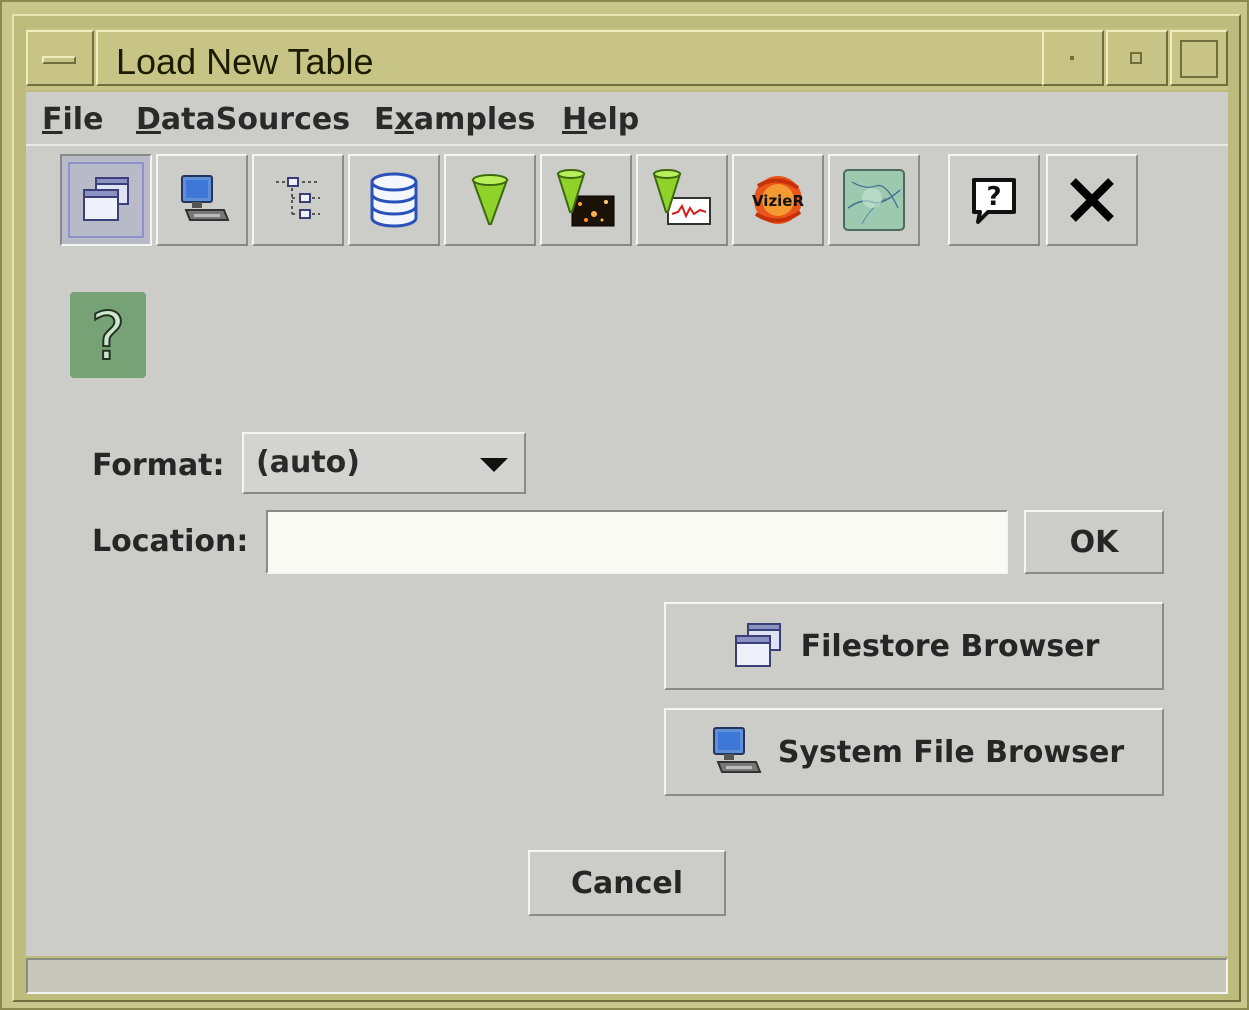 The width and height of the screenshot is (1249, 1010). I want to click on menu-examples: Examples, so click(454, 119).